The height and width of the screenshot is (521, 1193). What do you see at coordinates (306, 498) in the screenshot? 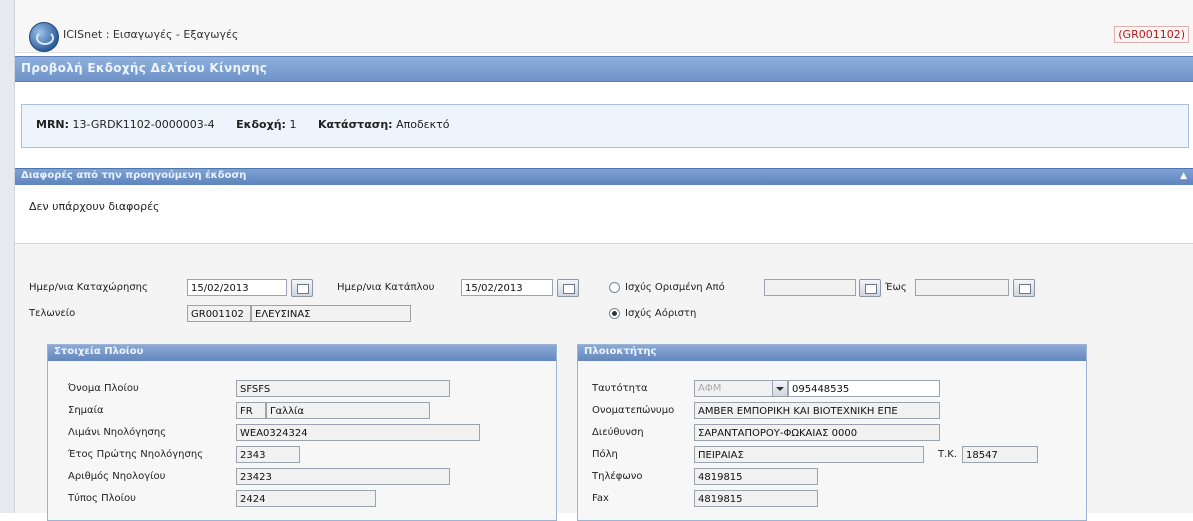
I see `ship-type-input: 2424` at bounding box center [306, 498].